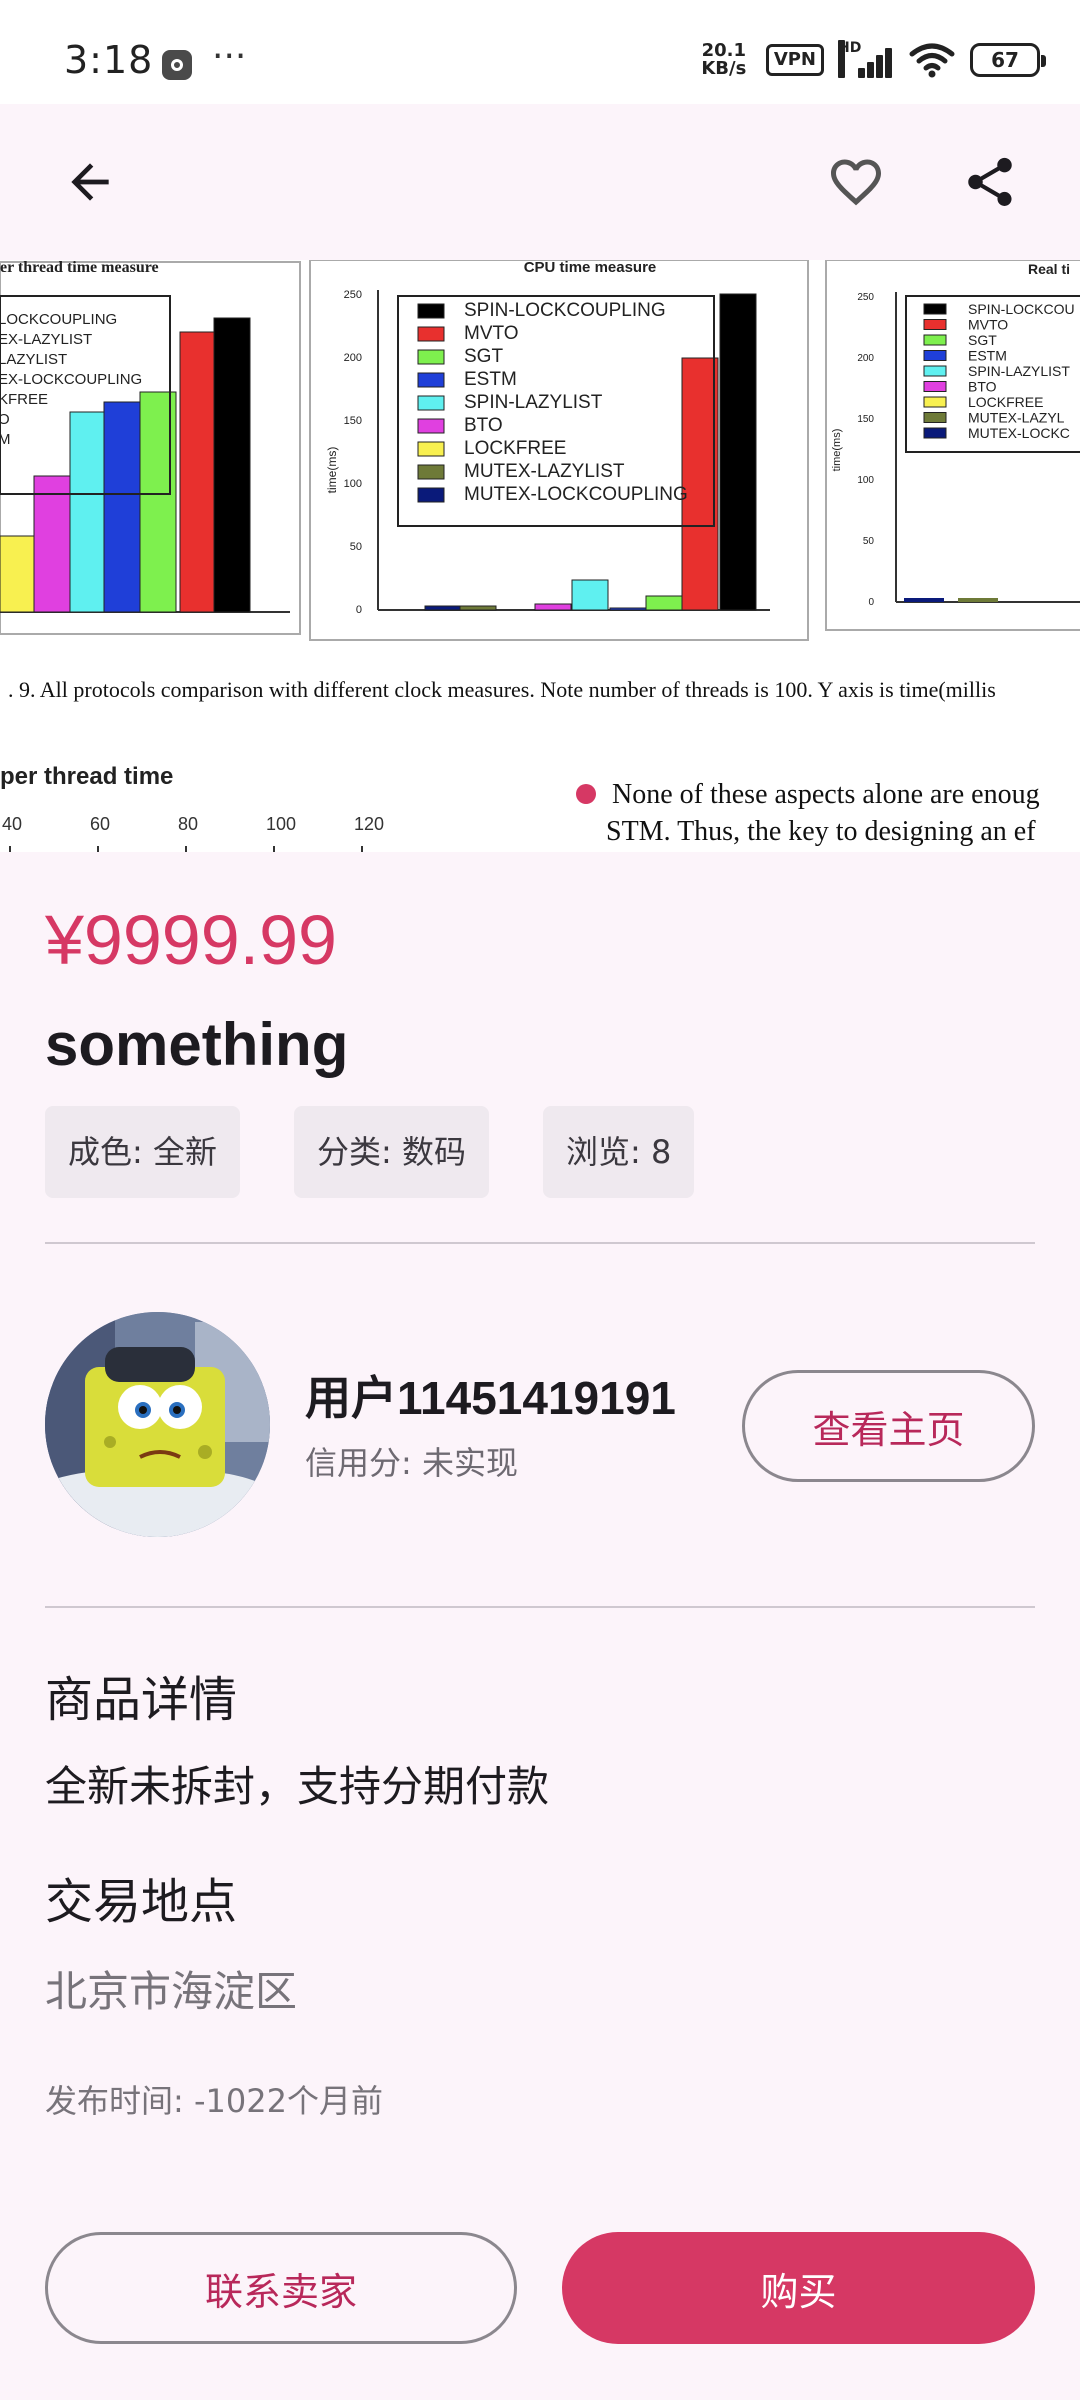  I want to click on chart-right-legend-label: SGT, so click(982, 340).